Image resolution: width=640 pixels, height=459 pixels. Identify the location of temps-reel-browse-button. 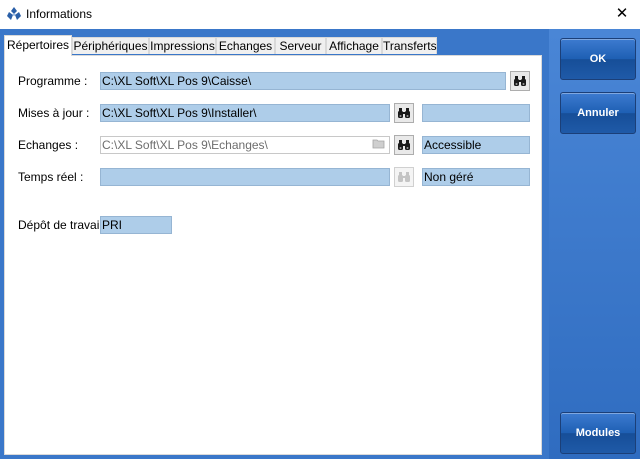
(404, 177).